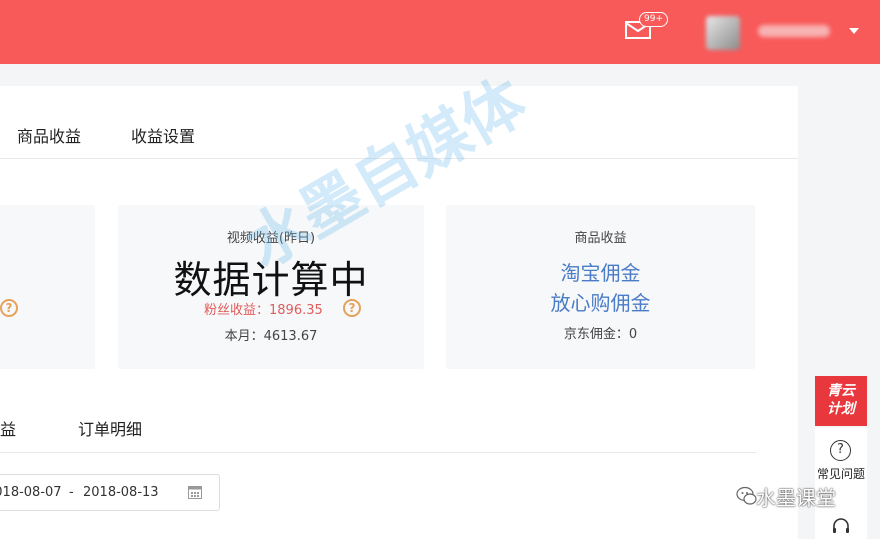  I want to click on avatar, so click(723, 33).